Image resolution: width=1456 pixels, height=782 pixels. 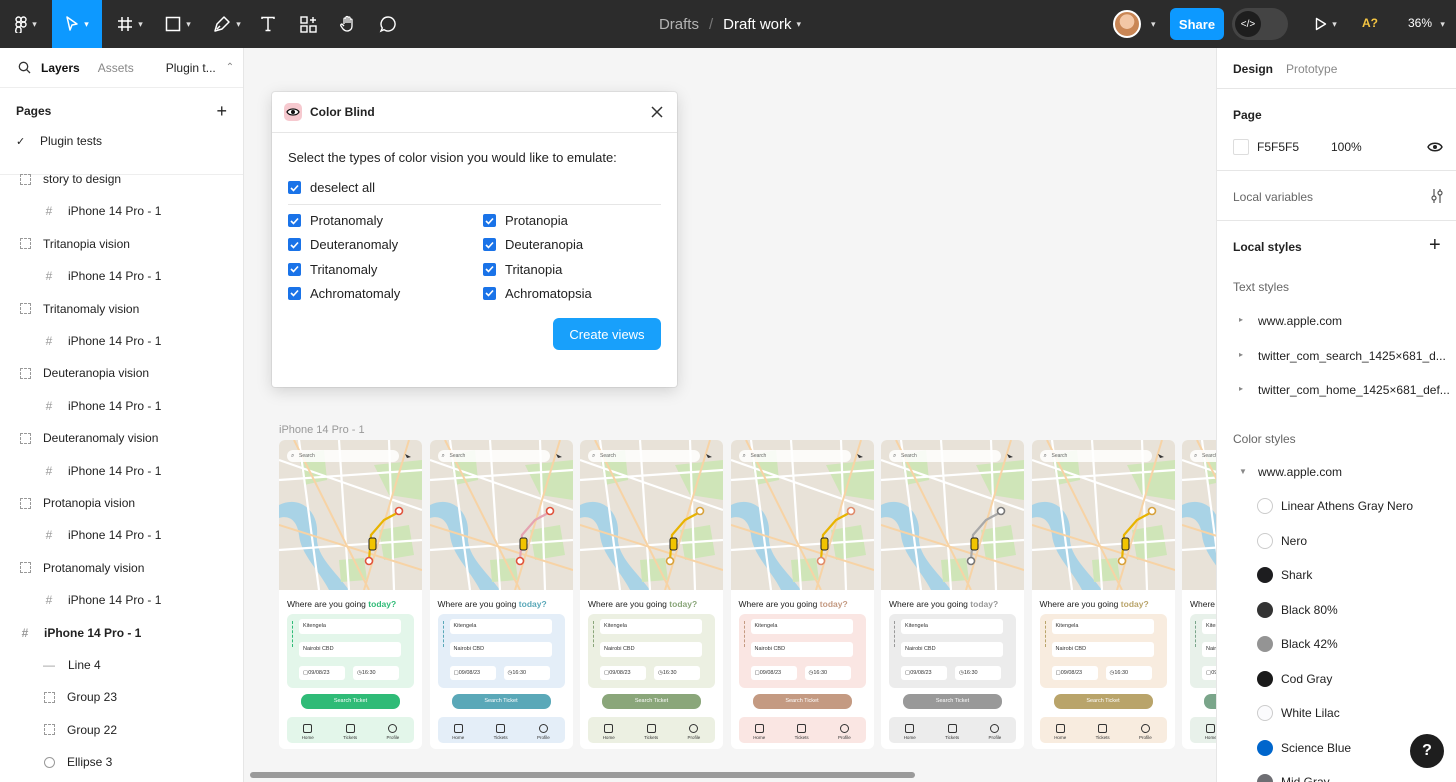 I want to click on share-button: Share, so click(x=1197, y=24).